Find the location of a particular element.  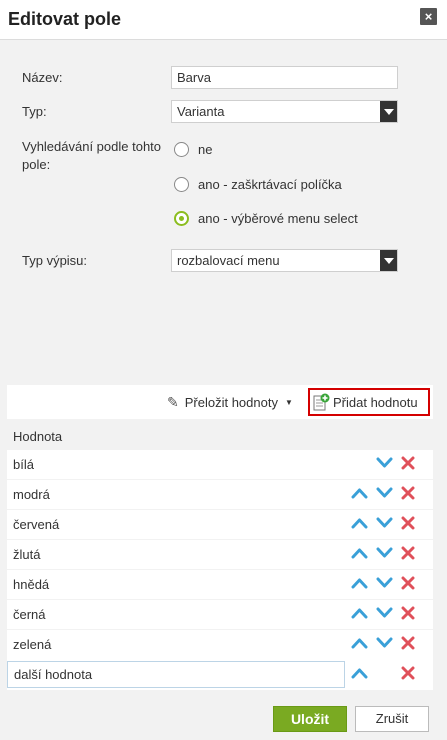

dialog-title: Editovat pole is located at coordinates (65, 19).